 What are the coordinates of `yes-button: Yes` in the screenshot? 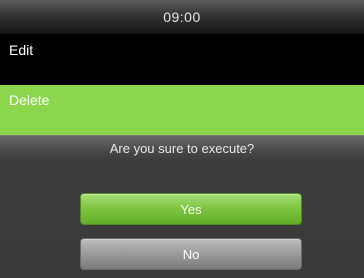 It's located at (191, 209).